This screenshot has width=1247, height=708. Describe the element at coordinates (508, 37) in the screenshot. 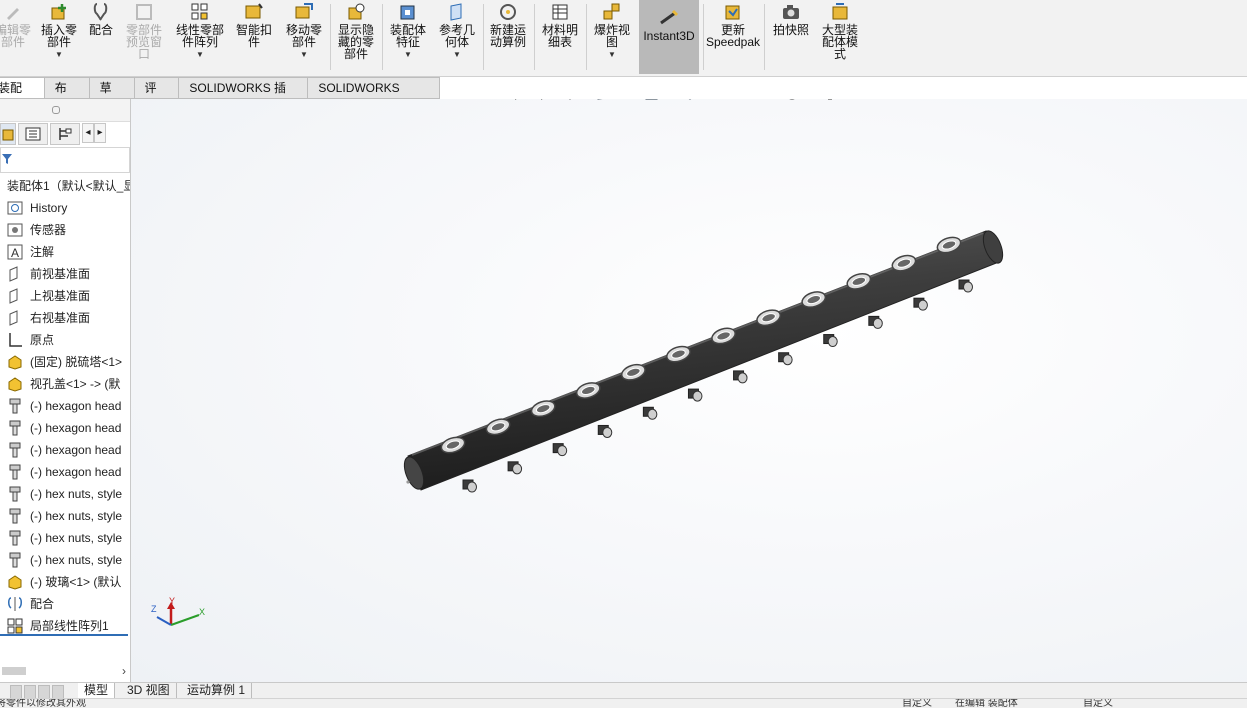

I see `new-motion-study-button: 新建运 动算例` at that location.